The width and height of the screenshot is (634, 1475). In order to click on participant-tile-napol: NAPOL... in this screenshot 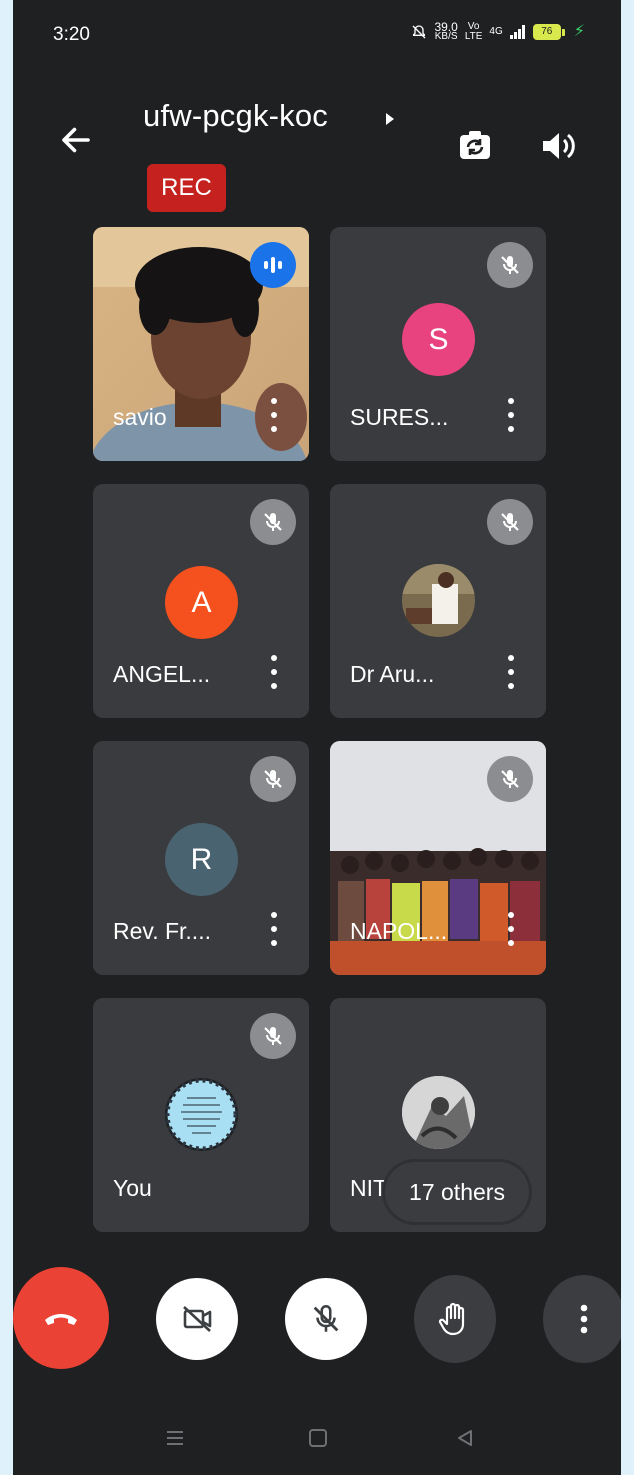, I will do `click(438, 858)`.